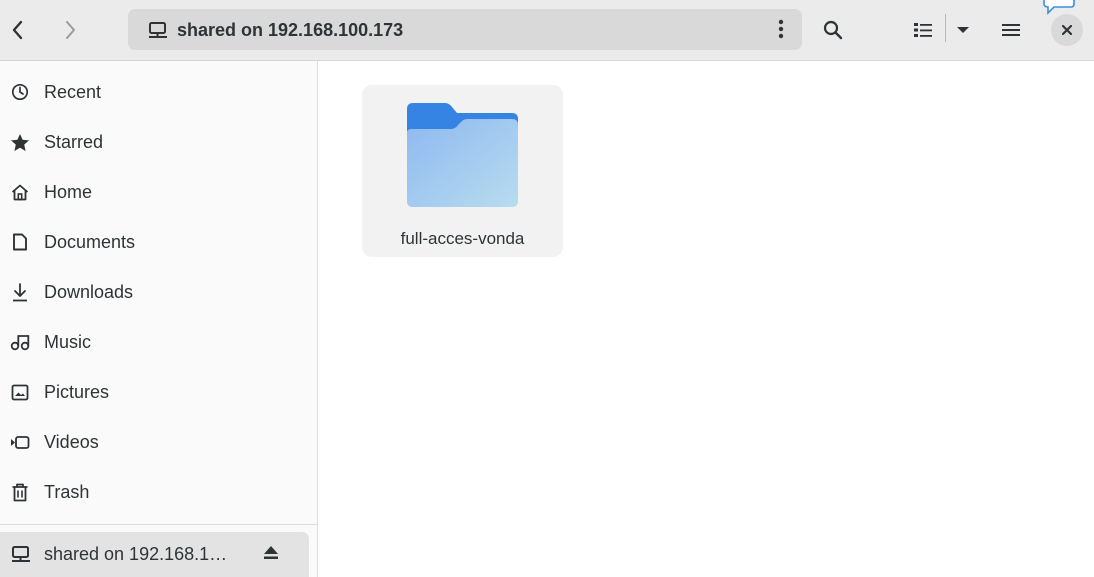  What do you see at coordinates (465, 29) in the screenshot?
I see `location-bar: shared on 192.168.100.173` at bounding box center [465, 29].